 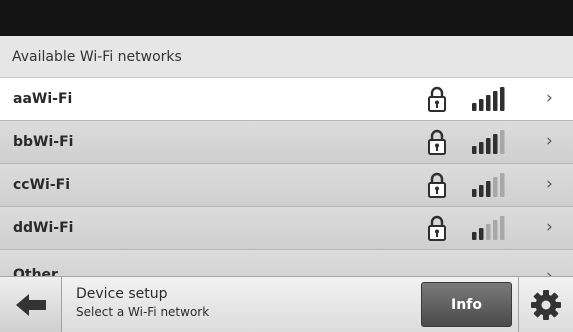 I want to click on settings-button, so click(x=545, y=304).